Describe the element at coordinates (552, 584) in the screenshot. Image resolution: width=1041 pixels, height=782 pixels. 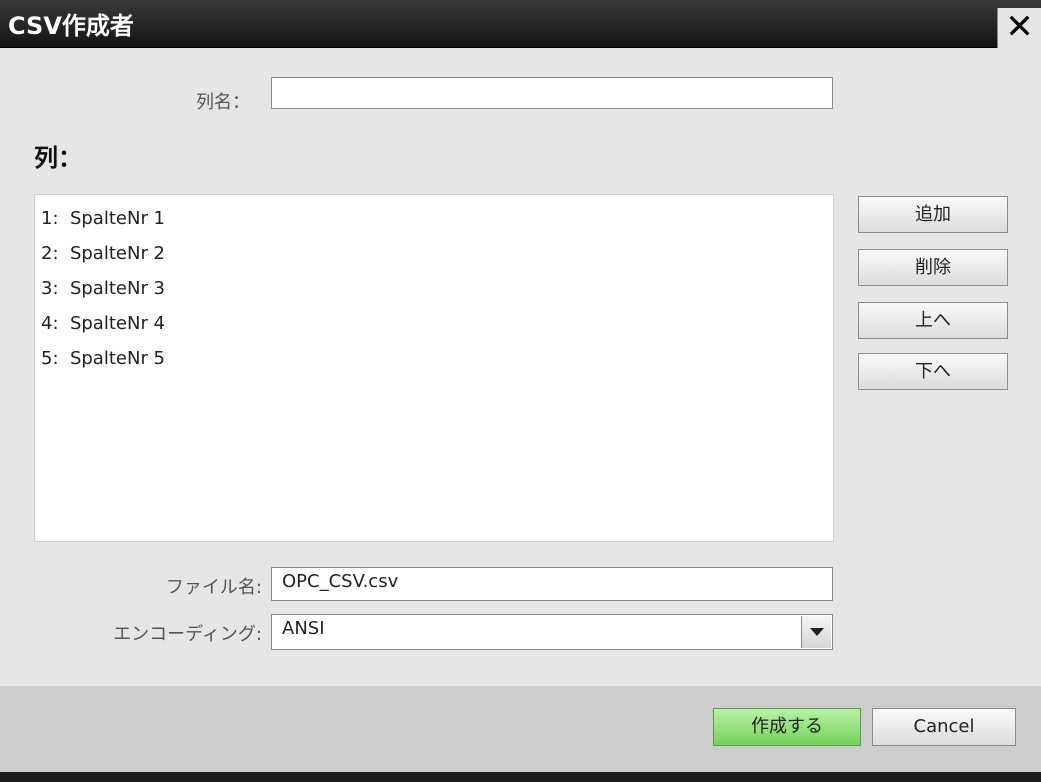
I see `file-name-input: OPC_CSV.csv` at that location.